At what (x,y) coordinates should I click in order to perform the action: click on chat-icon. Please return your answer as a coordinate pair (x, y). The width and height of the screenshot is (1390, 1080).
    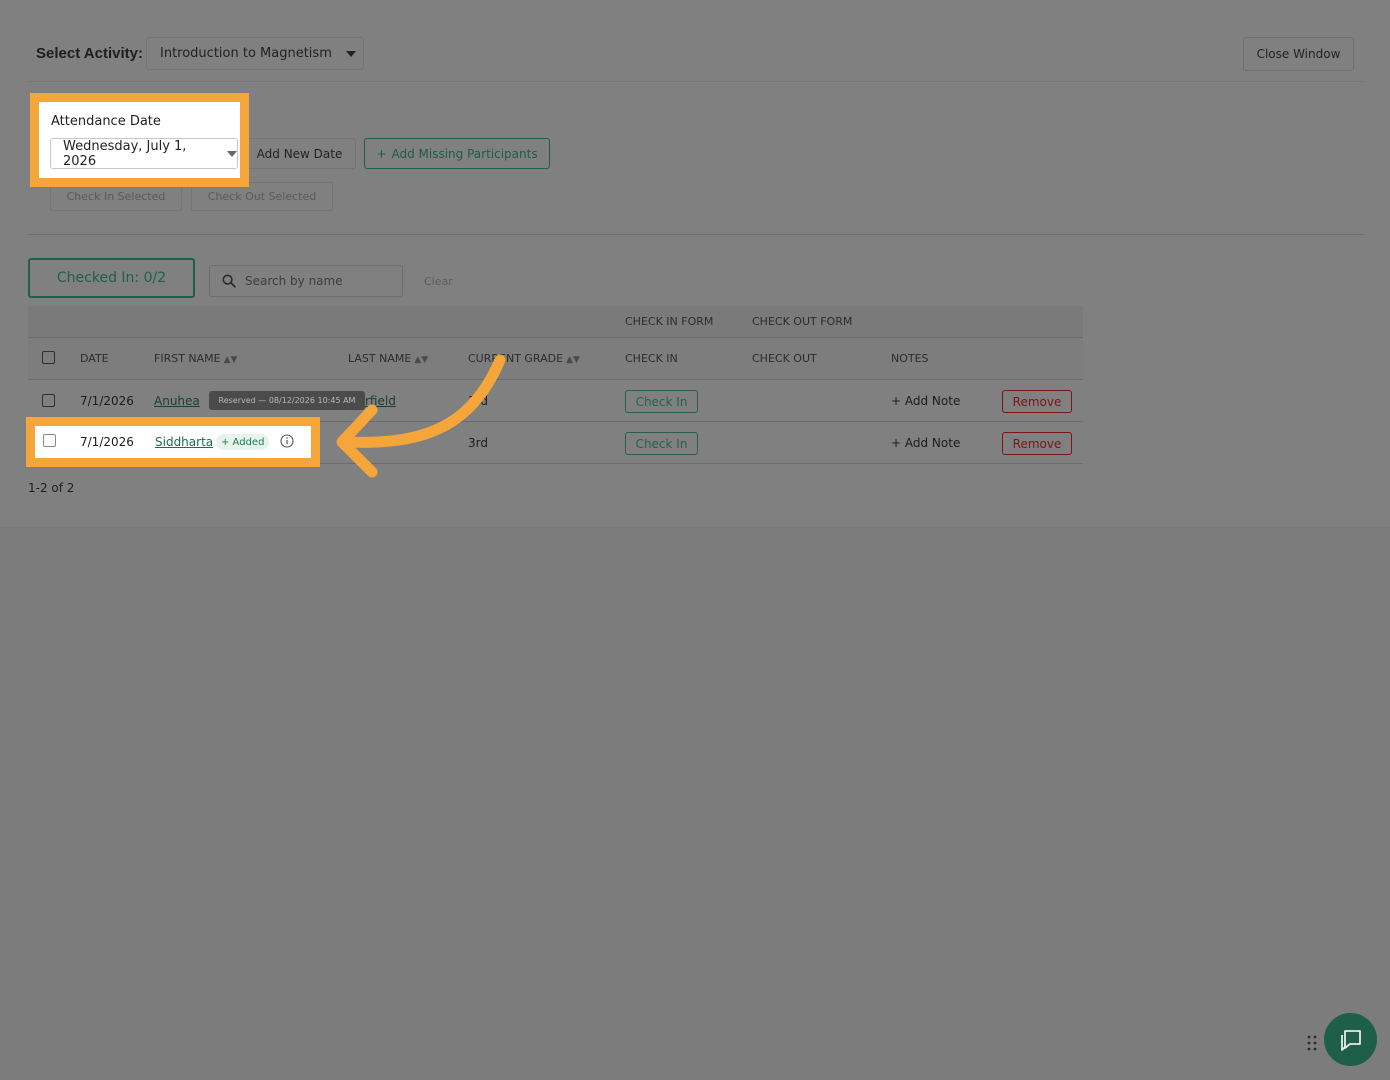
    Looking at the image, I should click on (1350, 1040).